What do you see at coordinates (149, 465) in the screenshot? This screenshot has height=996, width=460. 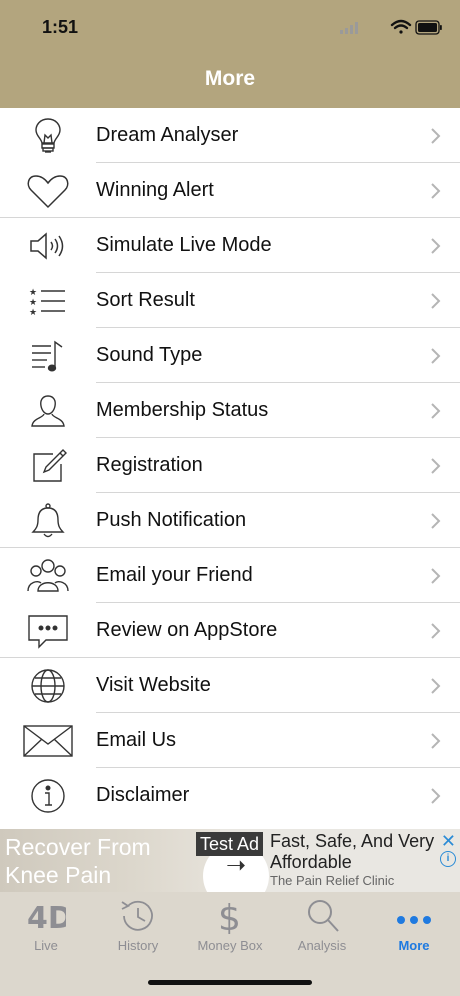 I see `menu-item-label: Registration` at bounding box center [149, 465].